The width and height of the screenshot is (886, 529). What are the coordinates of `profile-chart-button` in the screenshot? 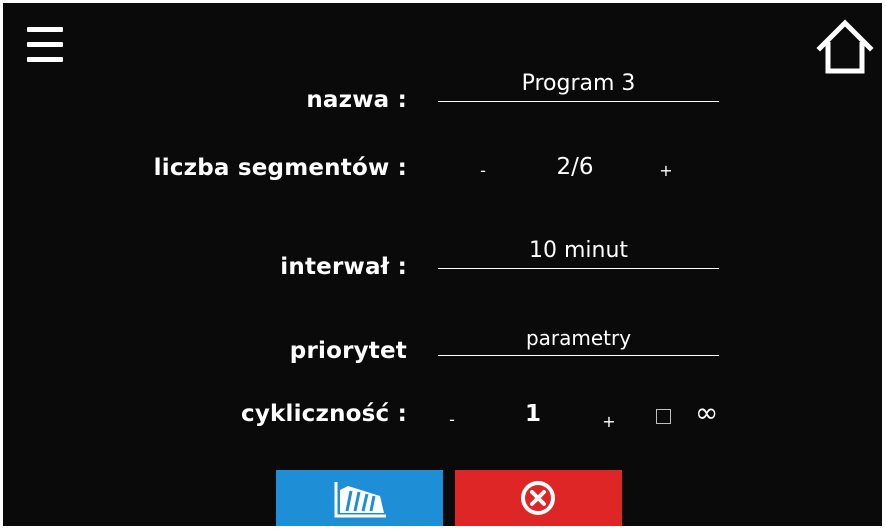 It's located at (359, 498).